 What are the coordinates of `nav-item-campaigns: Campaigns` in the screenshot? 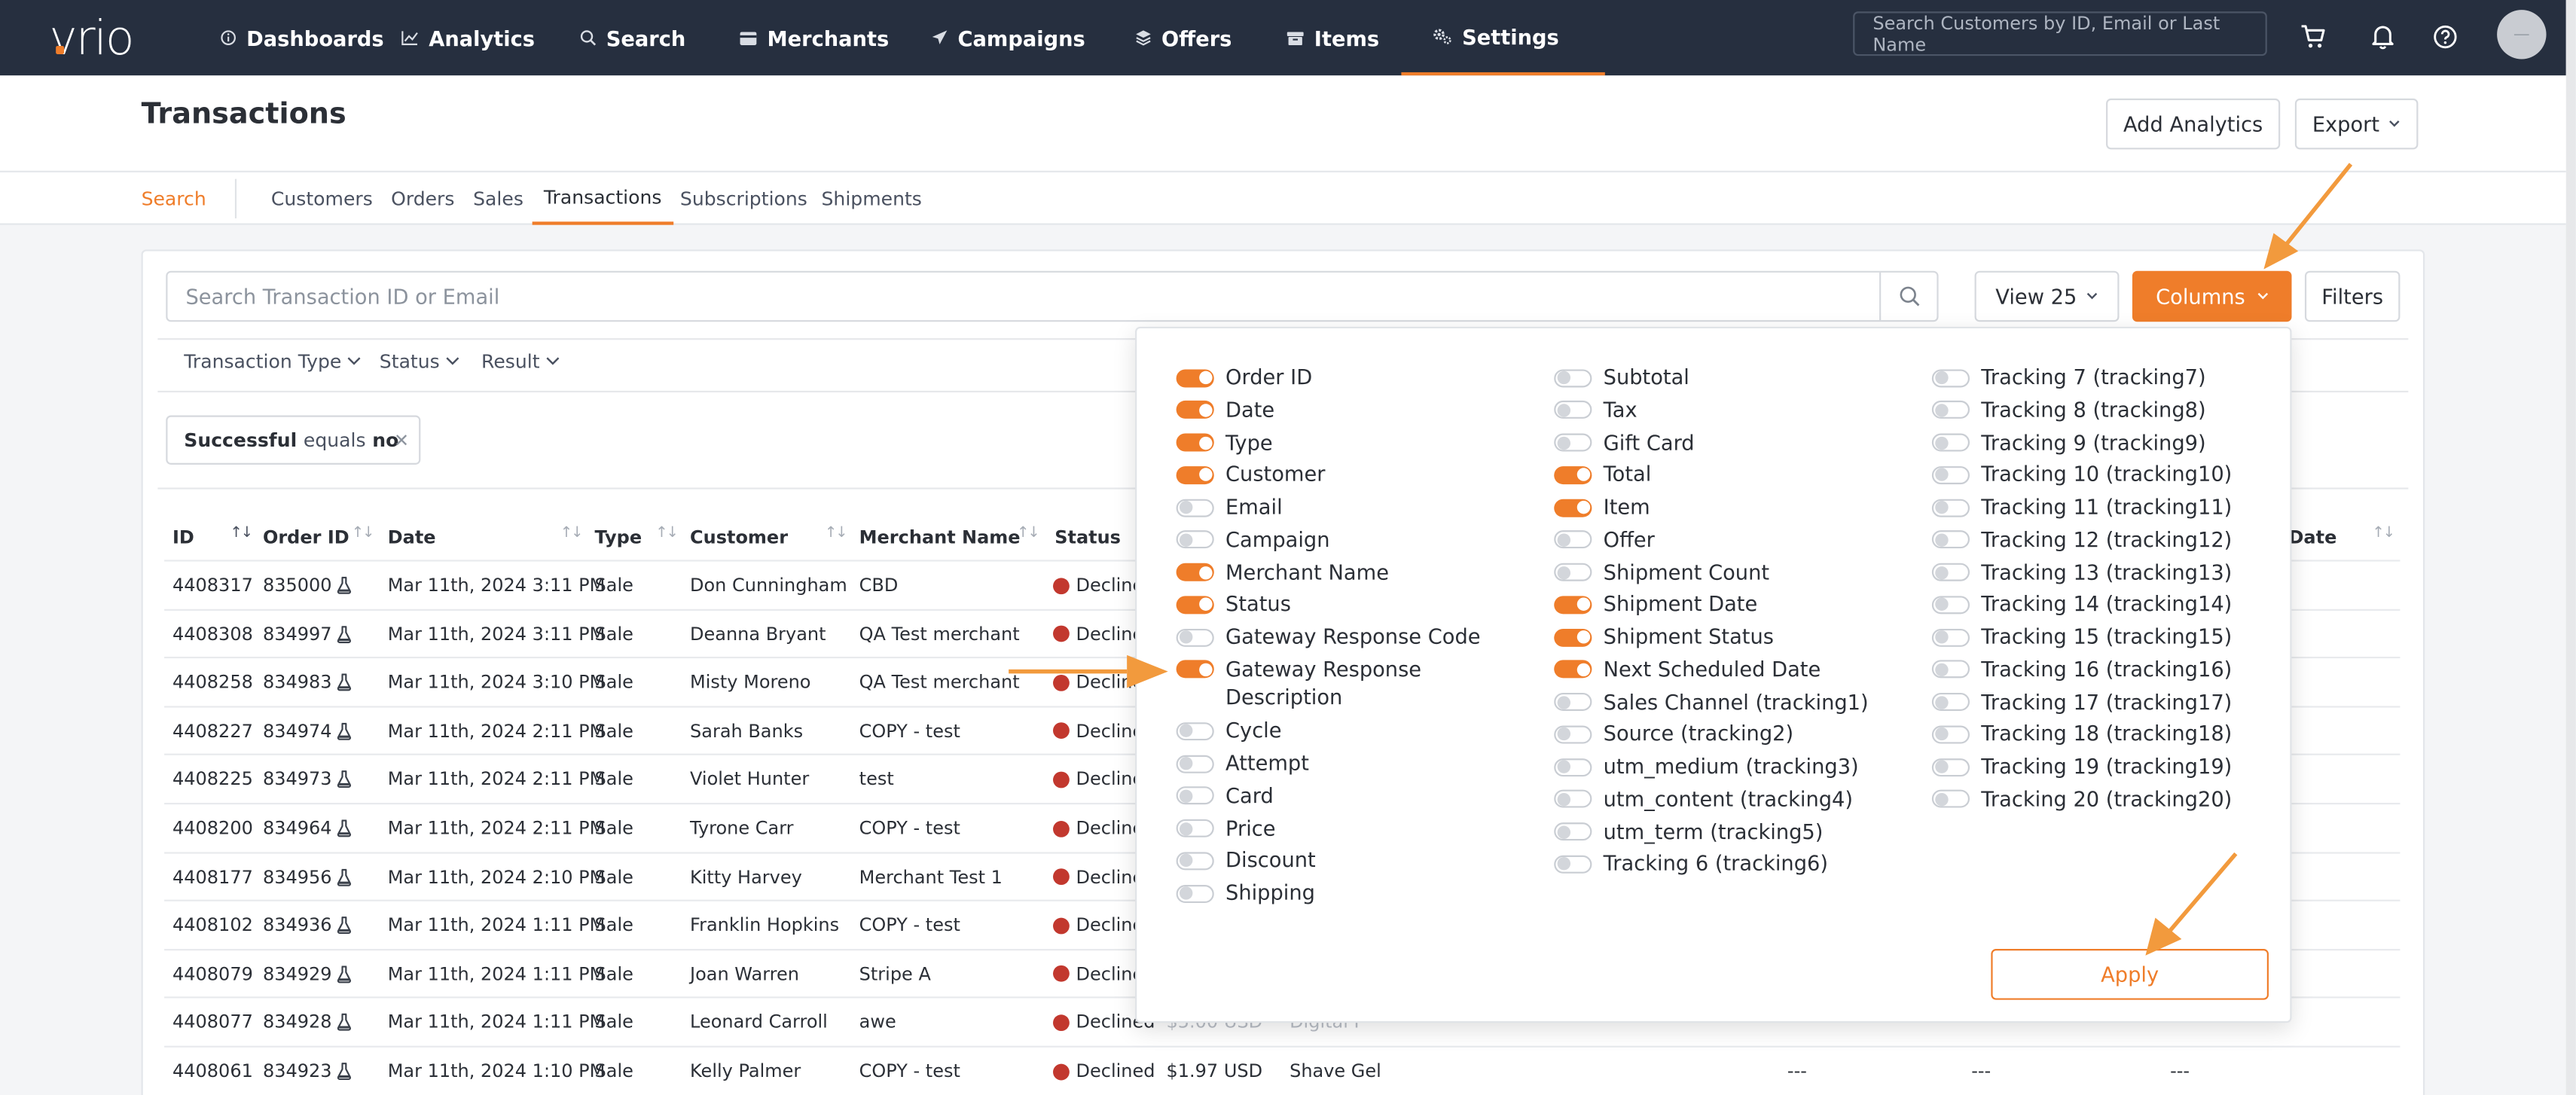 It's located at (1009, 37).